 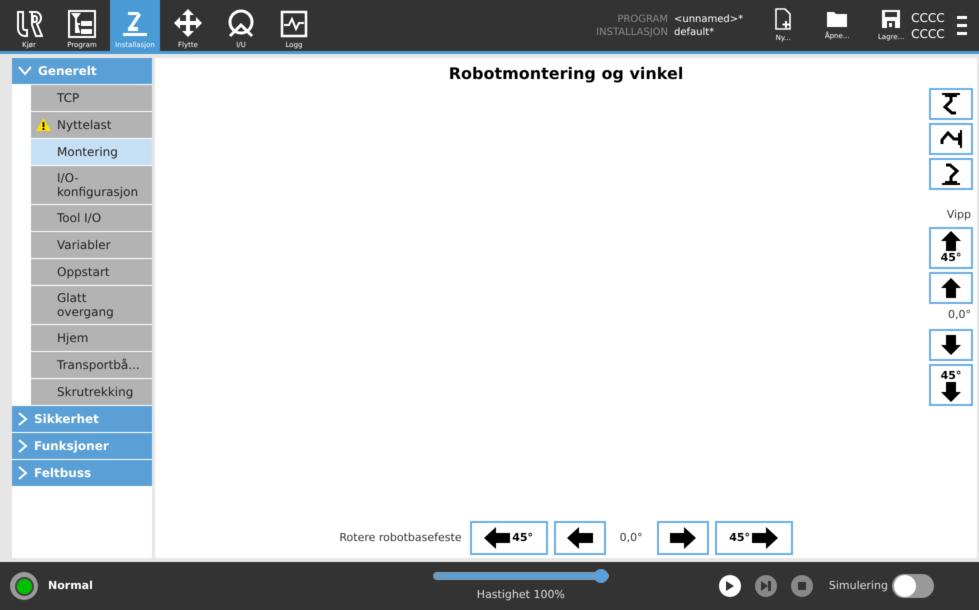 What do you see at coordinates (25, 71) in the screenshot?
I see `chevron-down-icon` at bounding box center [25, 71].